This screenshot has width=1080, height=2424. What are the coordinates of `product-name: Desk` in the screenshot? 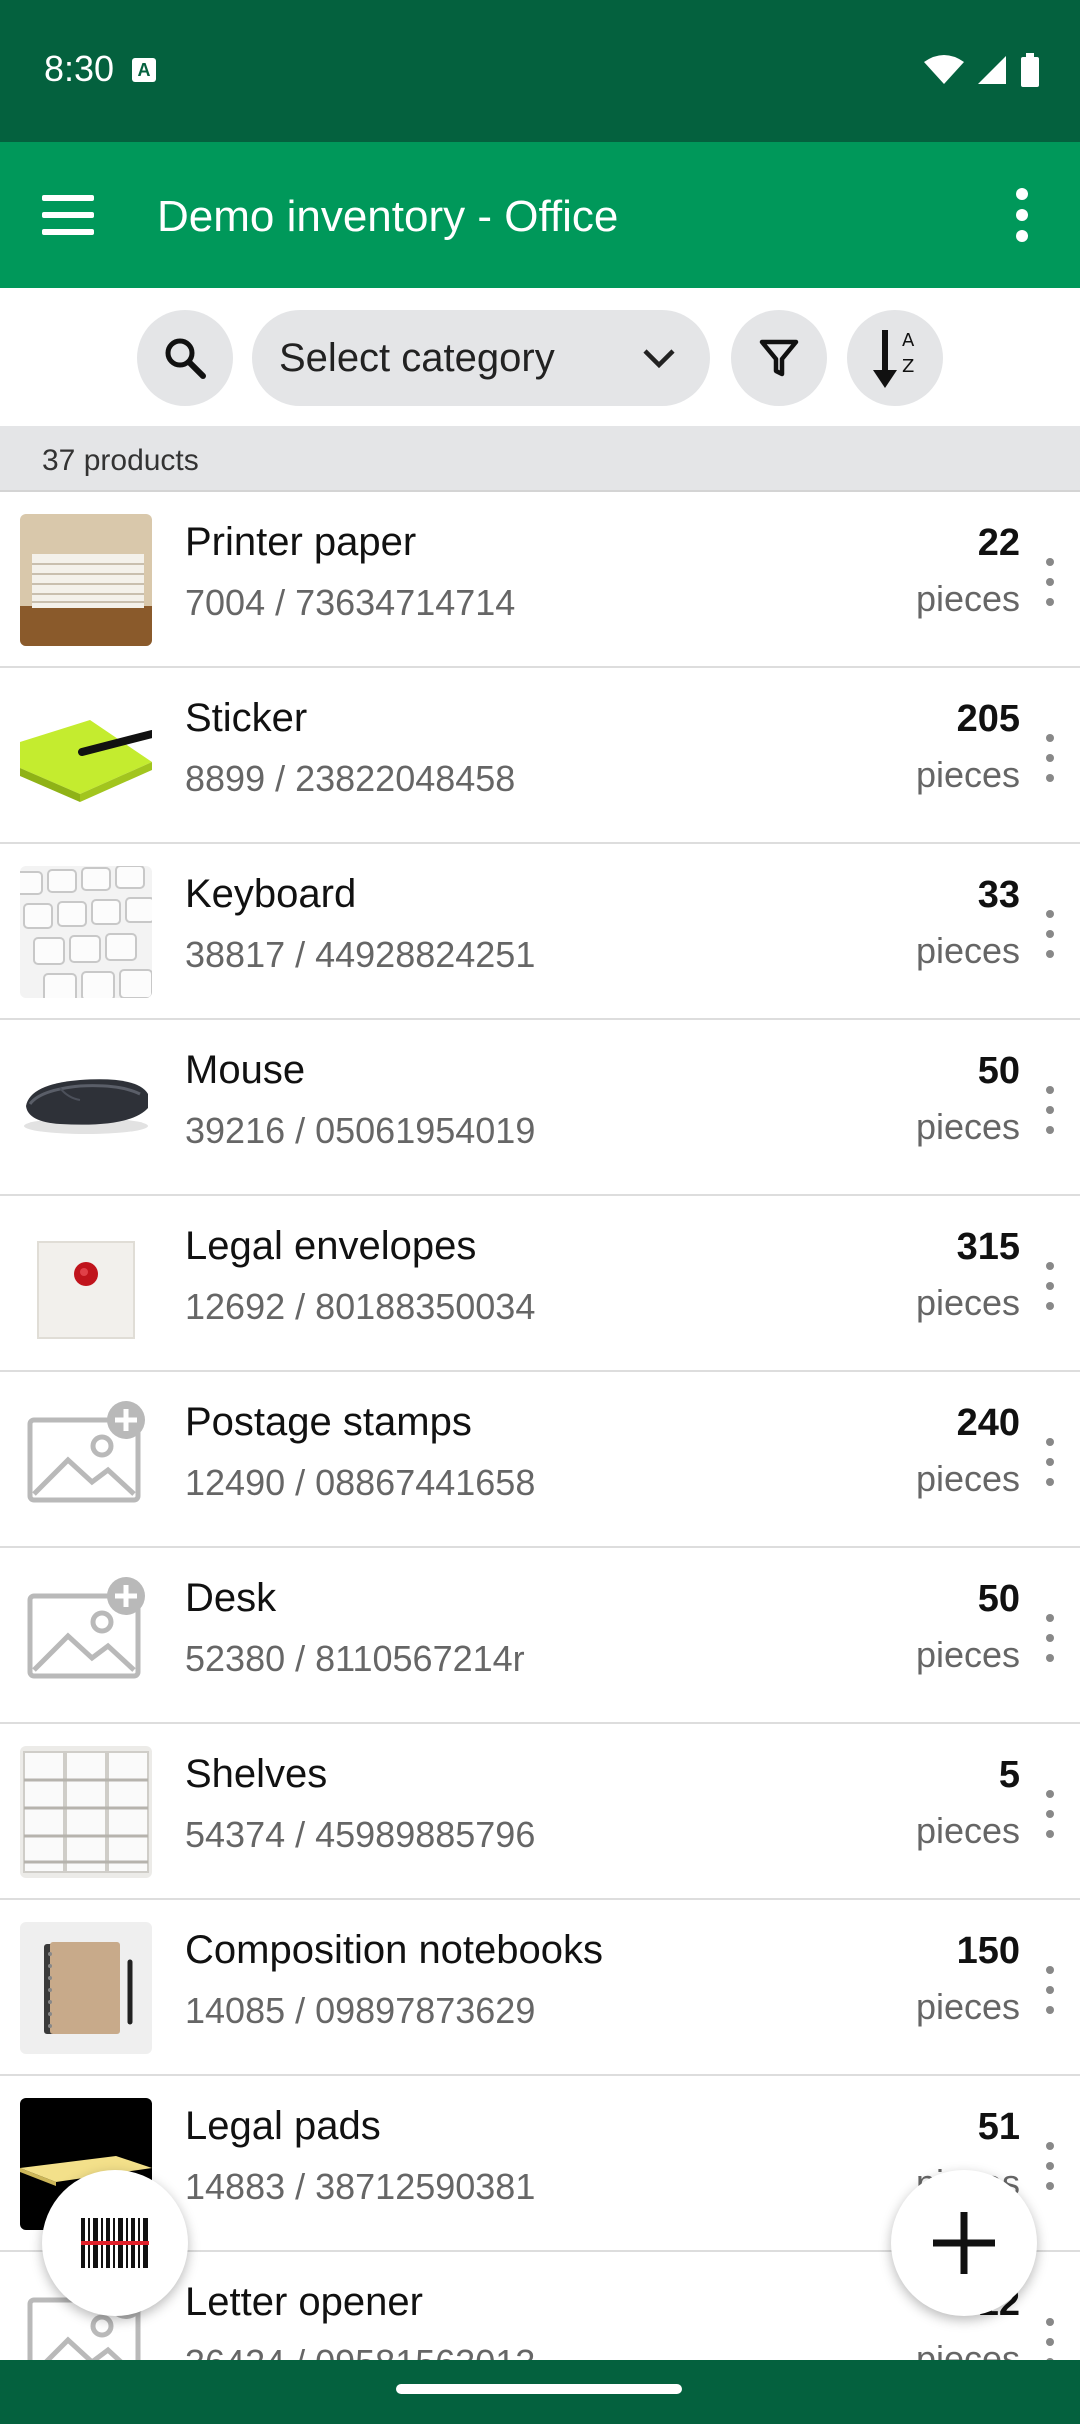 It's located at (231, 1598).